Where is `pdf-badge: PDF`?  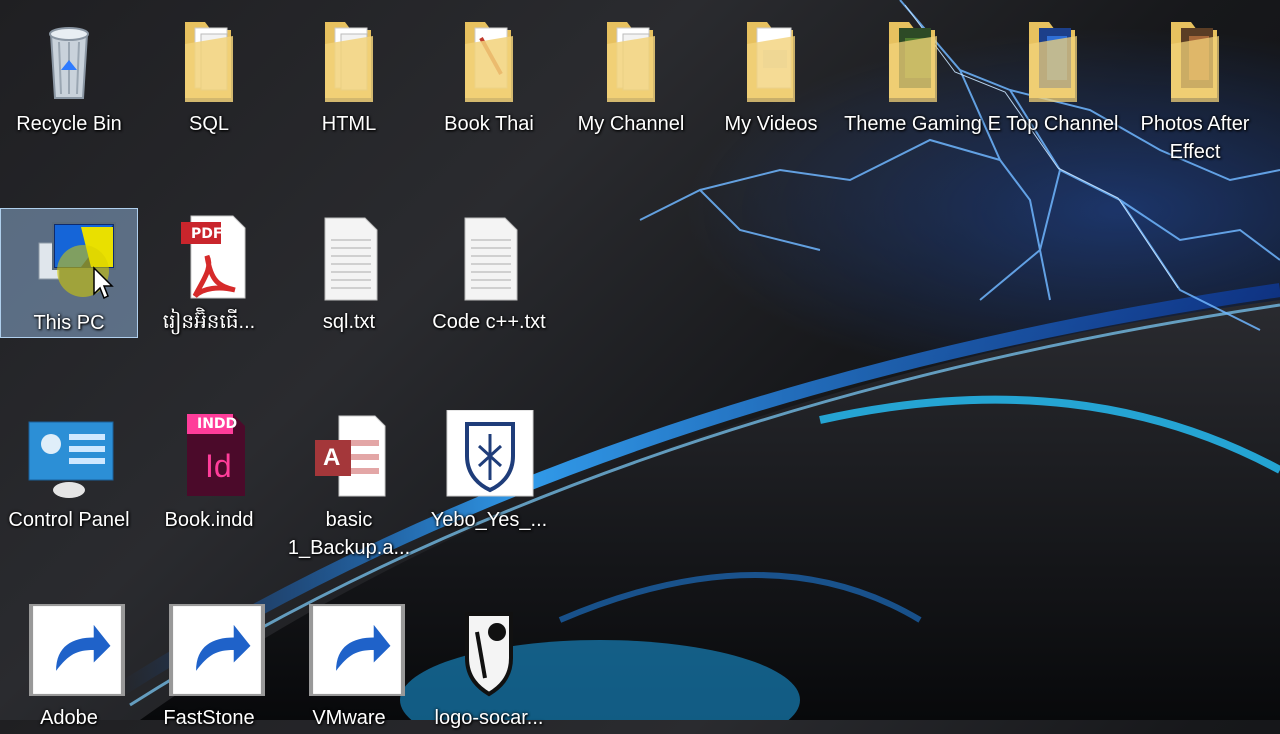
pdf-badge: PDF is located at coordinates (207, 234).